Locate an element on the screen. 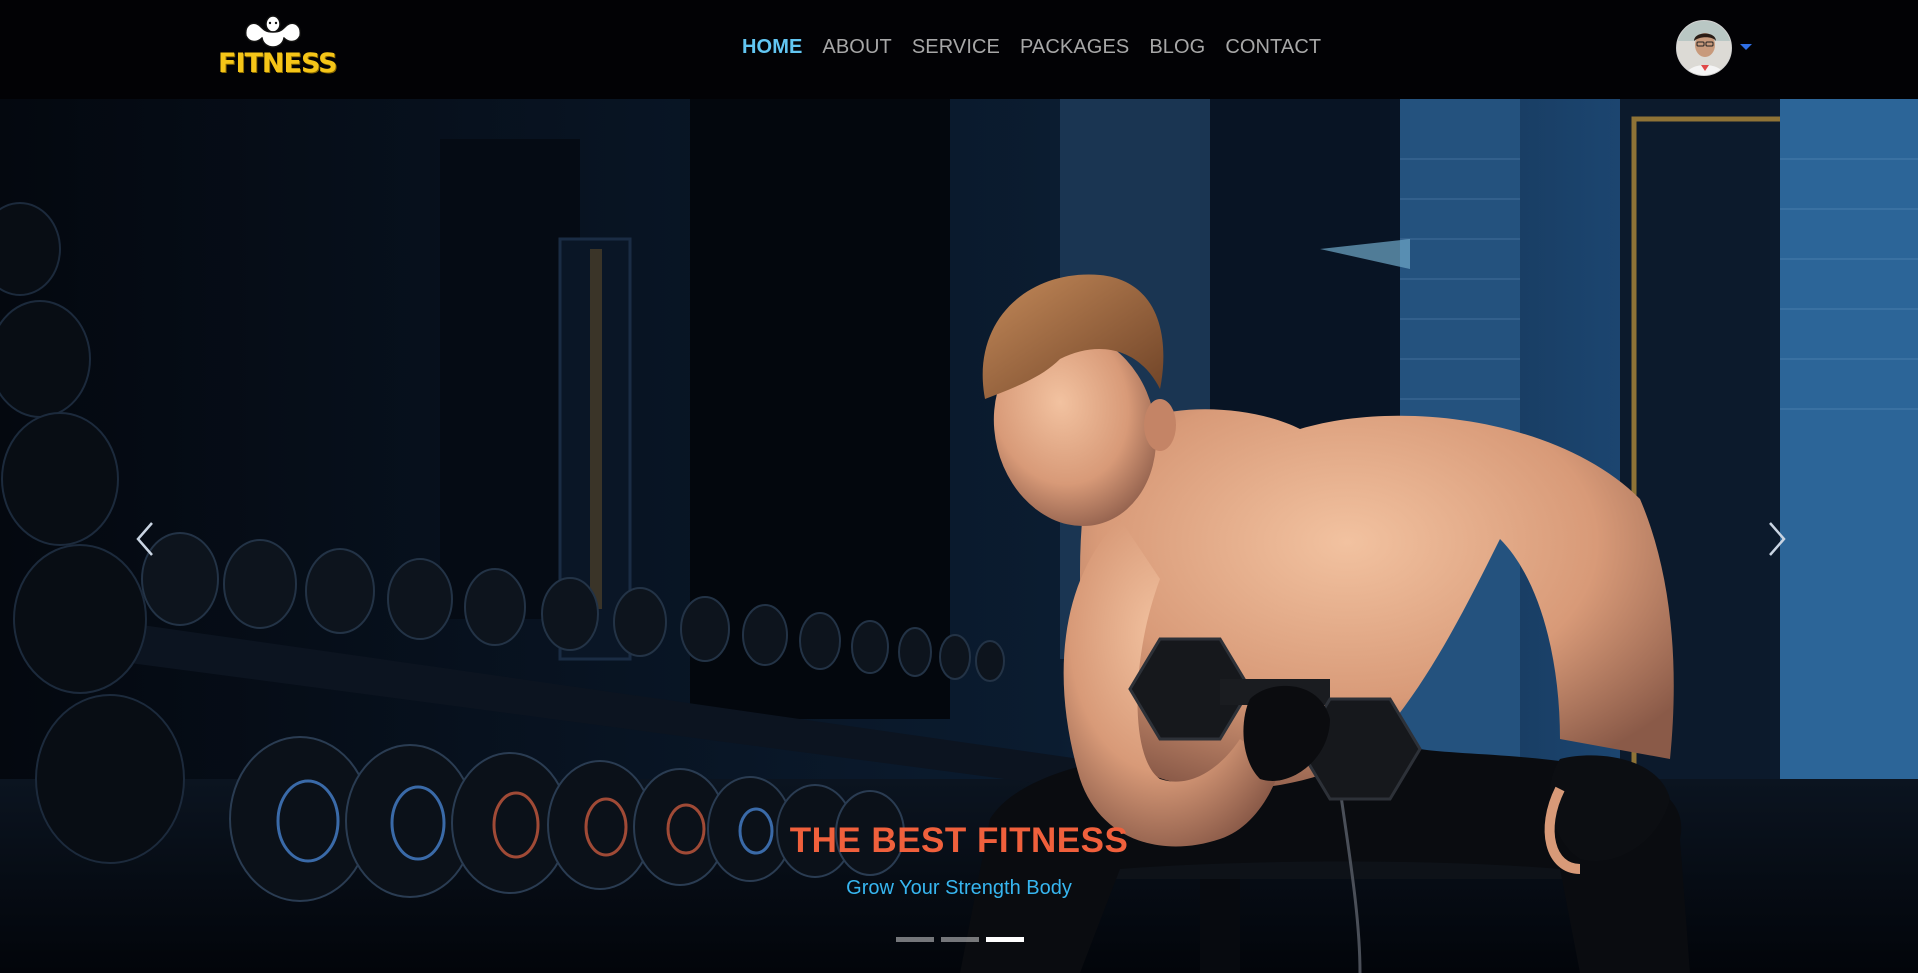 The height and width of the screenshot is (973, 1918). carousel-prev-button is located at coordinates (146, 539).